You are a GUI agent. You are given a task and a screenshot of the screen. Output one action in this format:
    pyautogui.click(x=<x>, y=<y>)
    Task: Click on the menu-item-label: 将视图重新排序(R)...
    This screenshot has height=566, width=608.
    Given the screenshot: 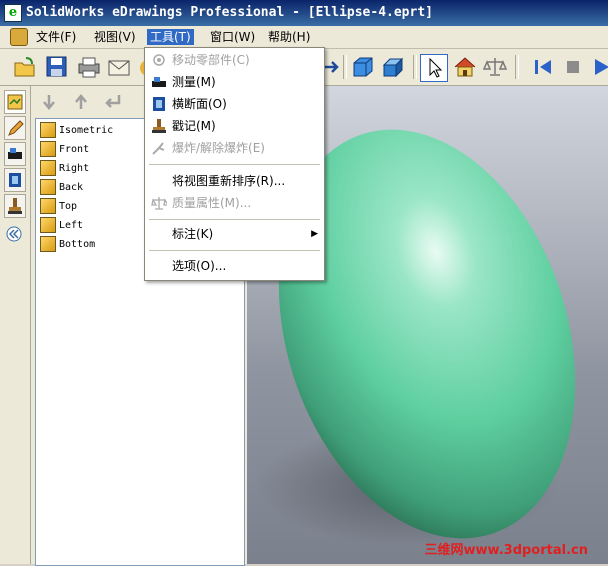 What is the action you would take?
    pyautogui.click(x=229, y=181)
    